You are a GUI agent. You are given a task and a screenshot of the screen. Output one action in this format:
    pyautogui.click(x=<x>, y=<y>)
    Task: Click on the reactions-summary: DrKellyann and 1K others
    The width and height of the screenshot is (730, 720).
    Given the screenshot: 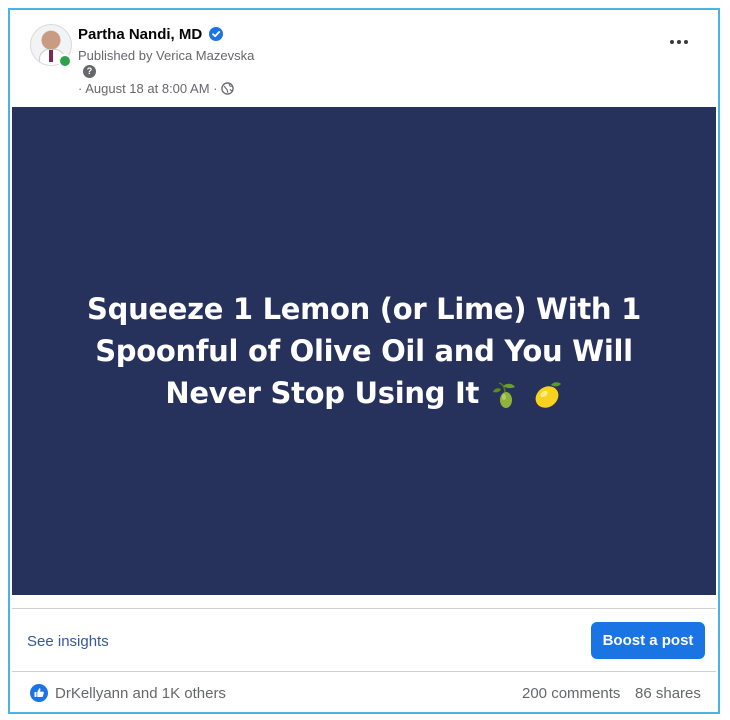 What is the action you would take?
    pyautogui.click(x=140, y=693)
    